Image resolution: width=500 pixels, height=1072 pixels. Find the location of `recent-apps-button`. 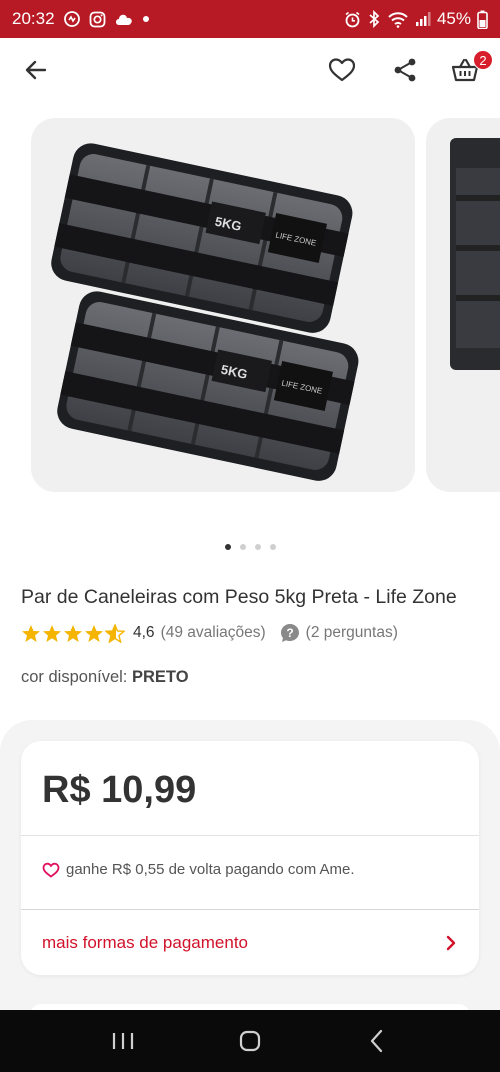

recent-apps-button is located at coordinates (123, 1041).